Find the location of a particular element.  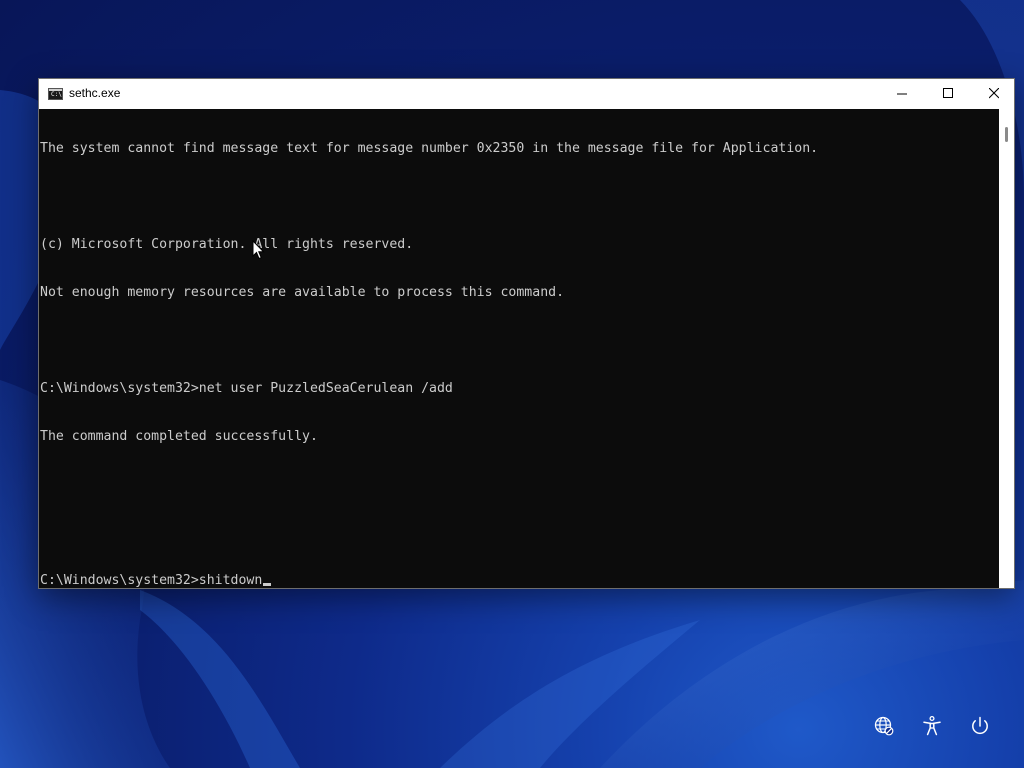

minimize-button is located at coordinates (902, 94).